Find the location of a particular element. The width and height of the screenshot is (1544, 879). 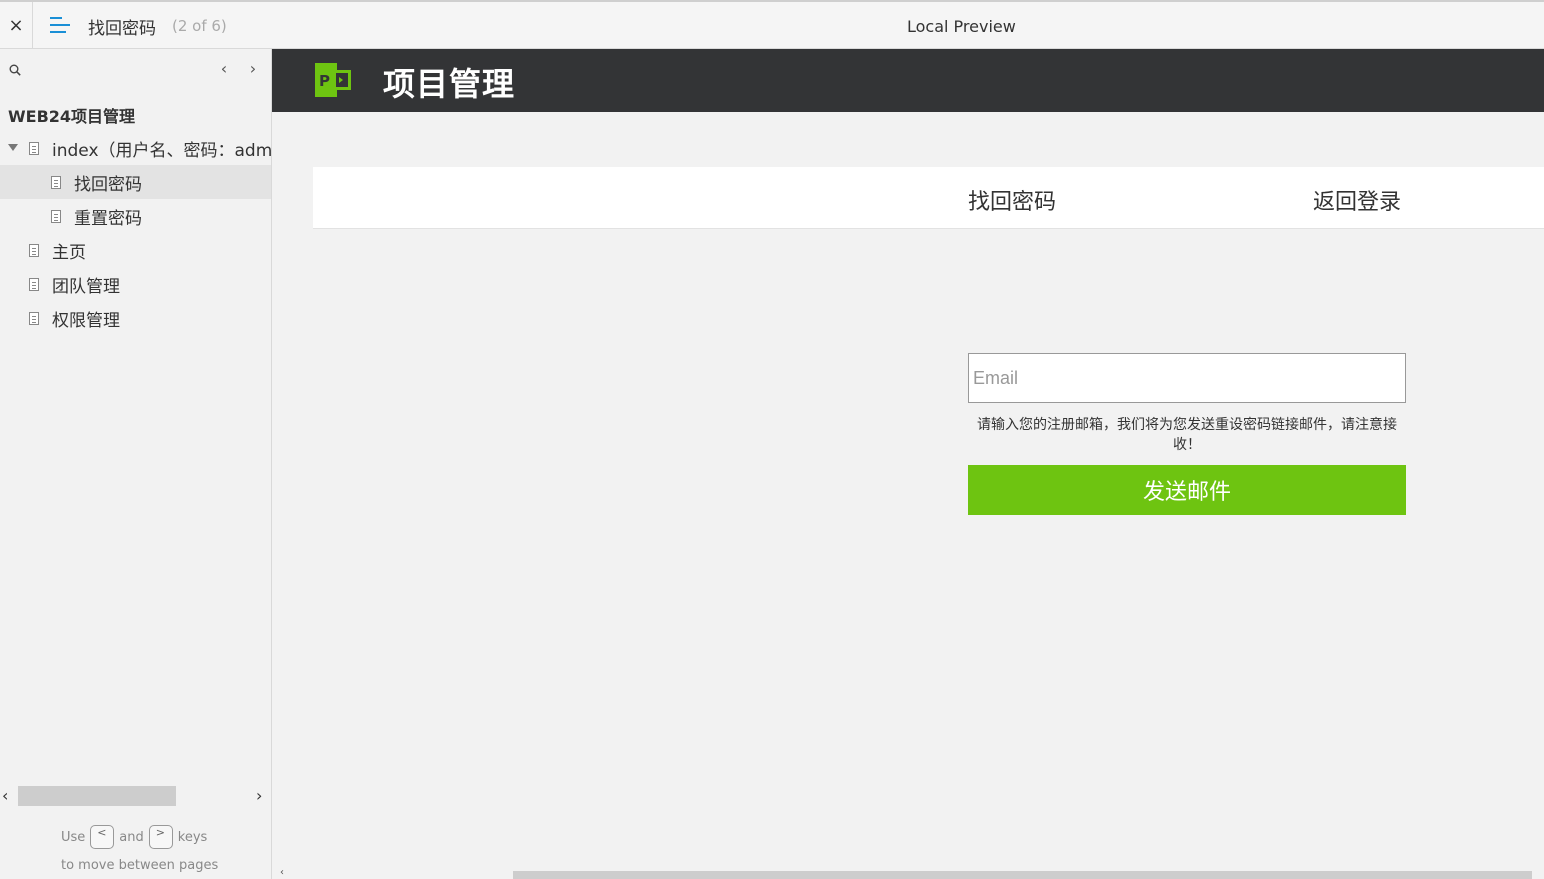

next-page-button: › is located at coordinates (253, 68).